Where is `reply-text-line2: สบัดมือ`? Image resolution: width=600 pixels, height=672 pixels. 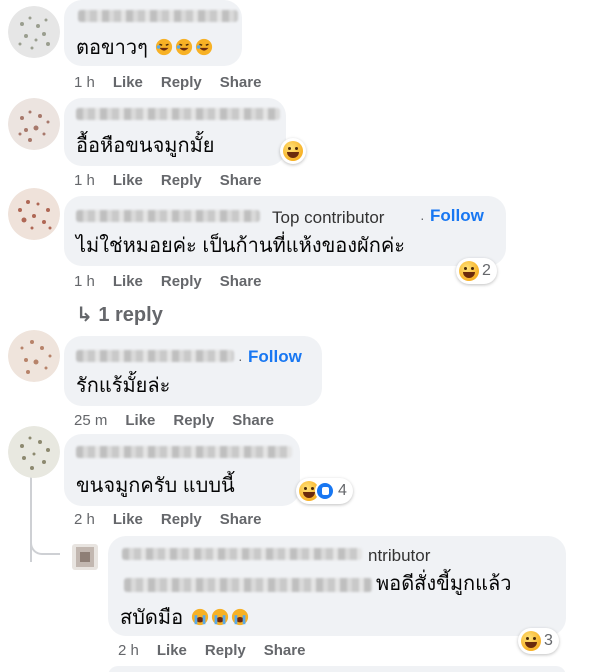 reply-text-line2: สบัดมือ is located at coordinates (184, 618).